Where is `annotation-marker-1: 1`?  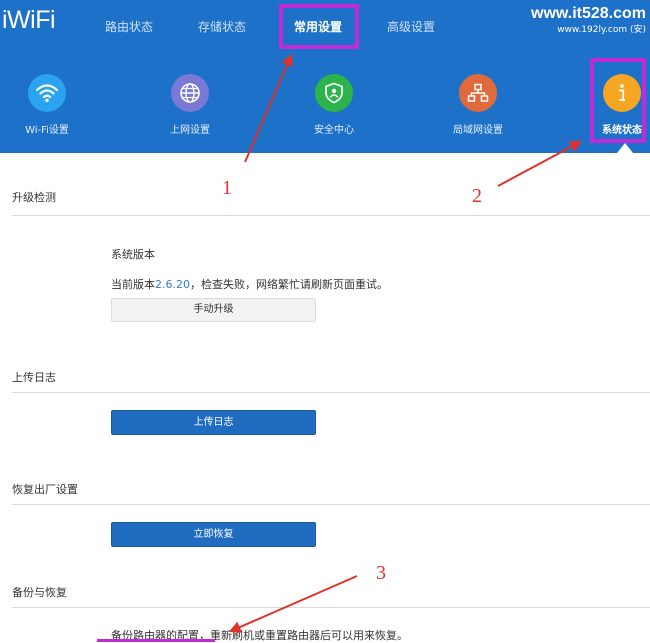
annotation-marker-1: 1 is located at coordinates (227, 188).